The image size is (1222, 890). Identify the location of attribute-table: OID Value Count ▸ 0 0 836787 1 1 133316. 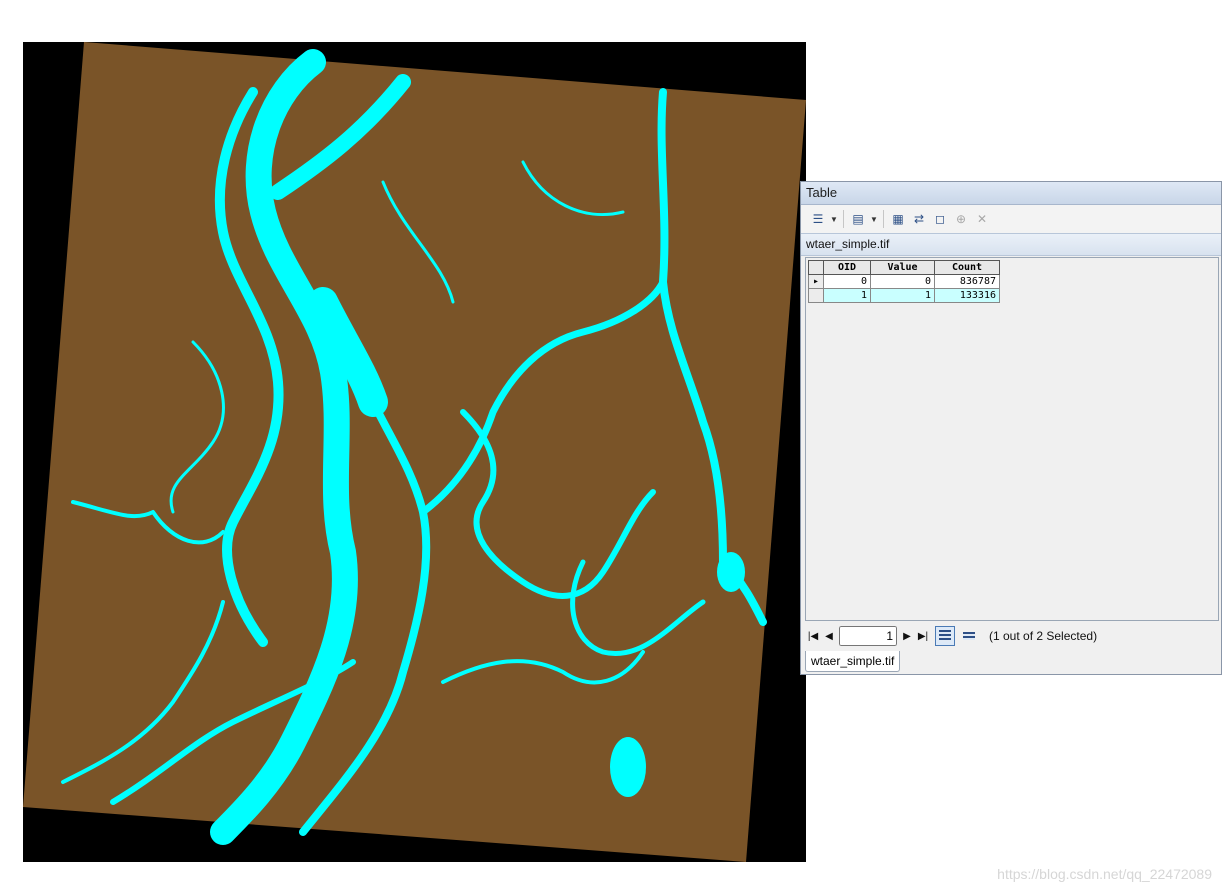
(904, 281).